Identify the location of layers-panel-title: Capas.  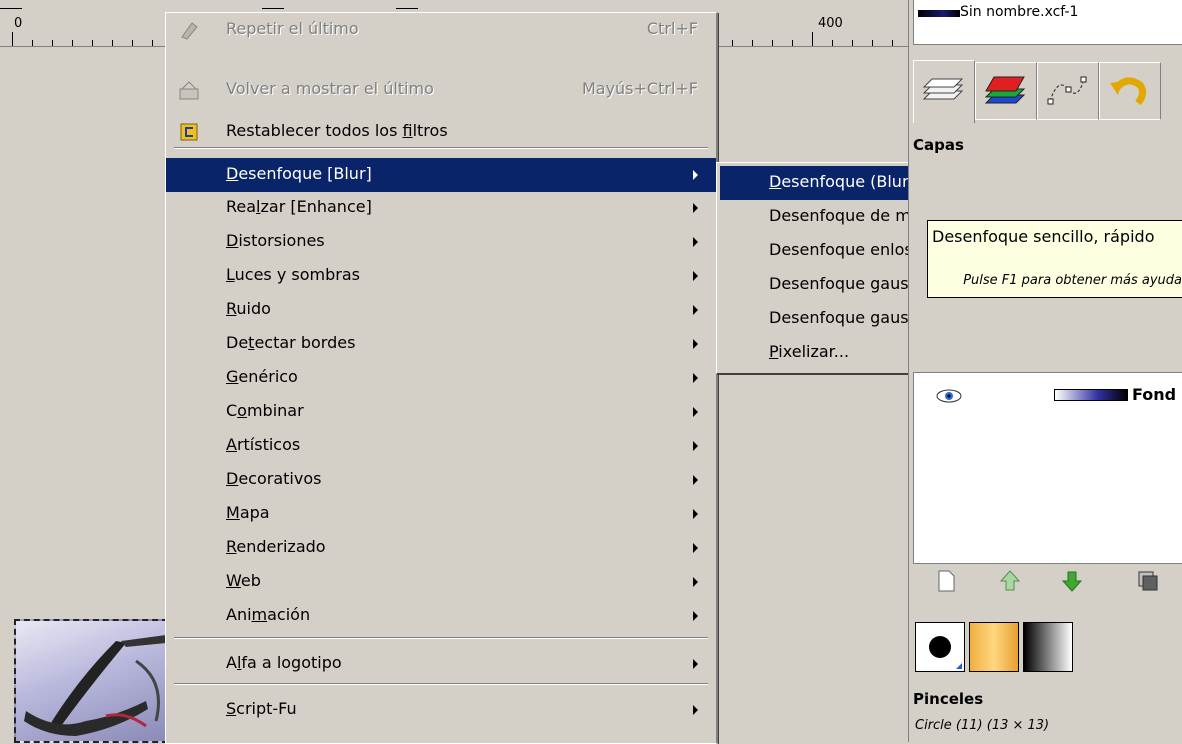
(938, 145).